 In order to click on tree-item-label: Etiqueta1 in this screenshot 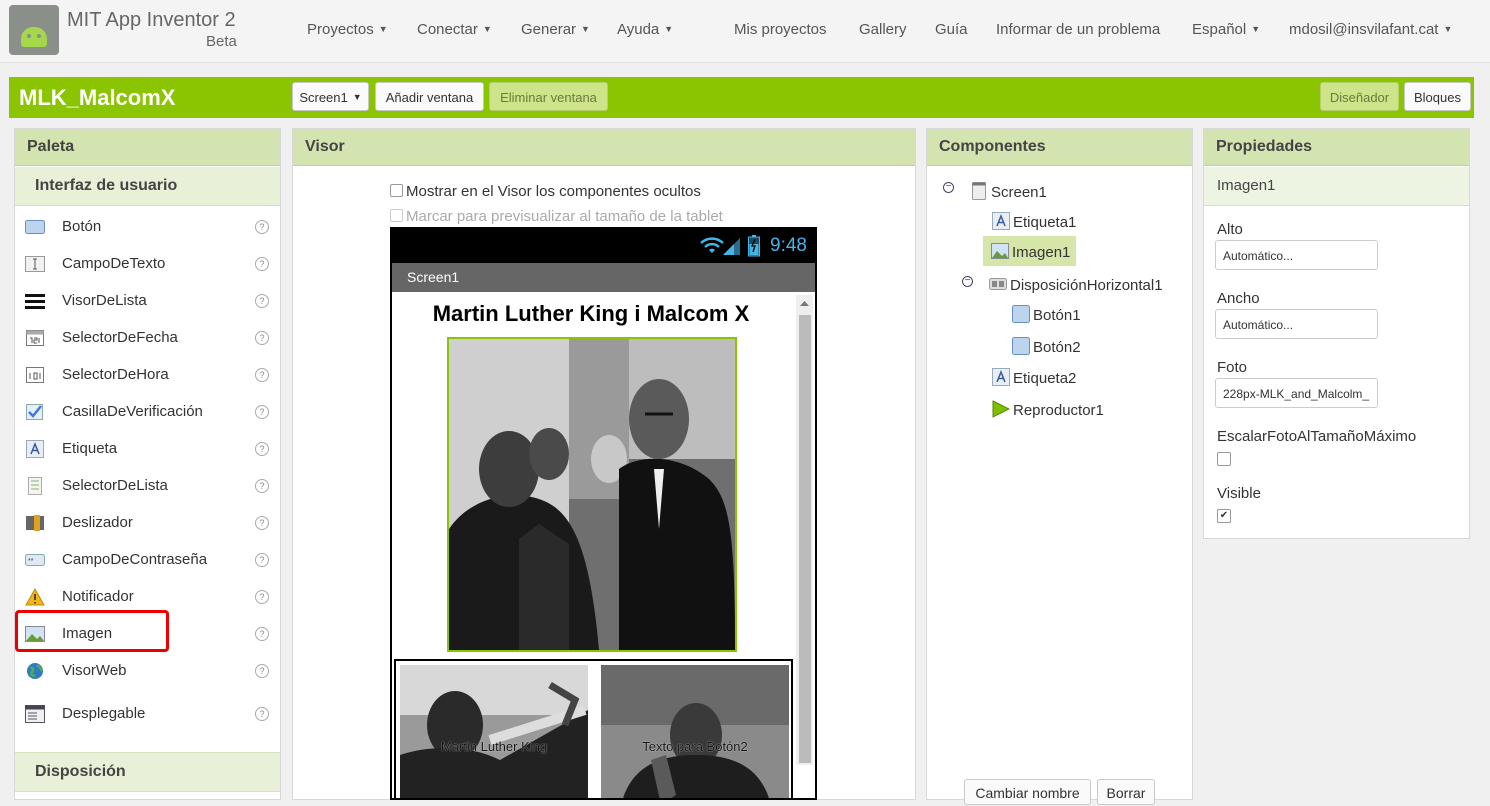, I will do `click(1045, 222)`.